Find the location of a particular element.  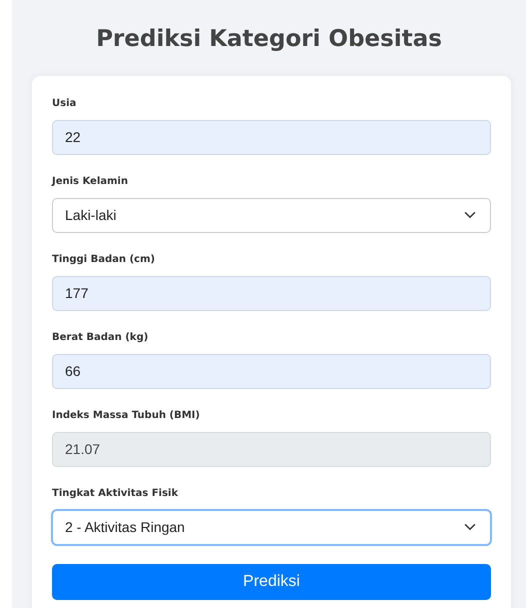

page-title: Prediksi Kategori Obesitas is located at coordinates (269, 40).